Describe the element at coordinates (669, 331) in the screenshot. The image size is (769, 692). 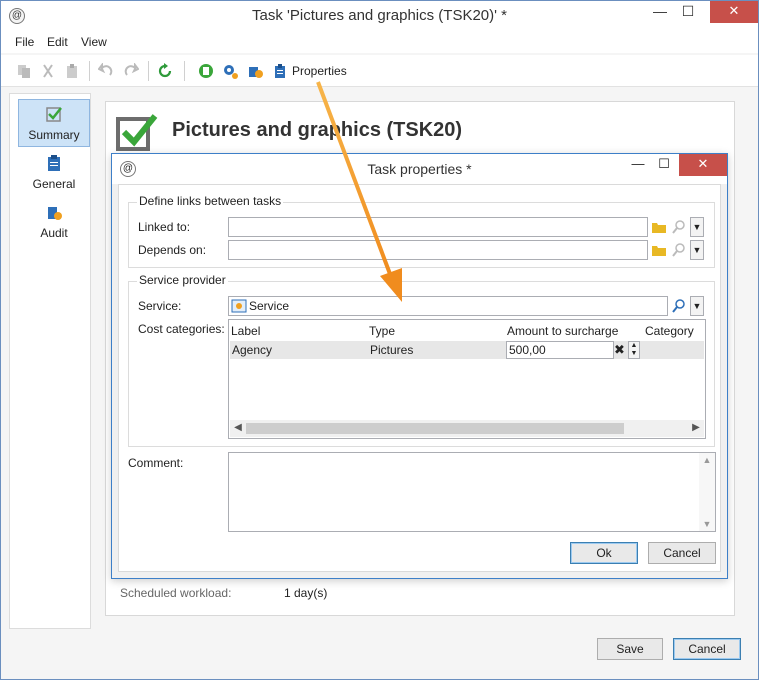
I see `column-header-category: Category` at that location.